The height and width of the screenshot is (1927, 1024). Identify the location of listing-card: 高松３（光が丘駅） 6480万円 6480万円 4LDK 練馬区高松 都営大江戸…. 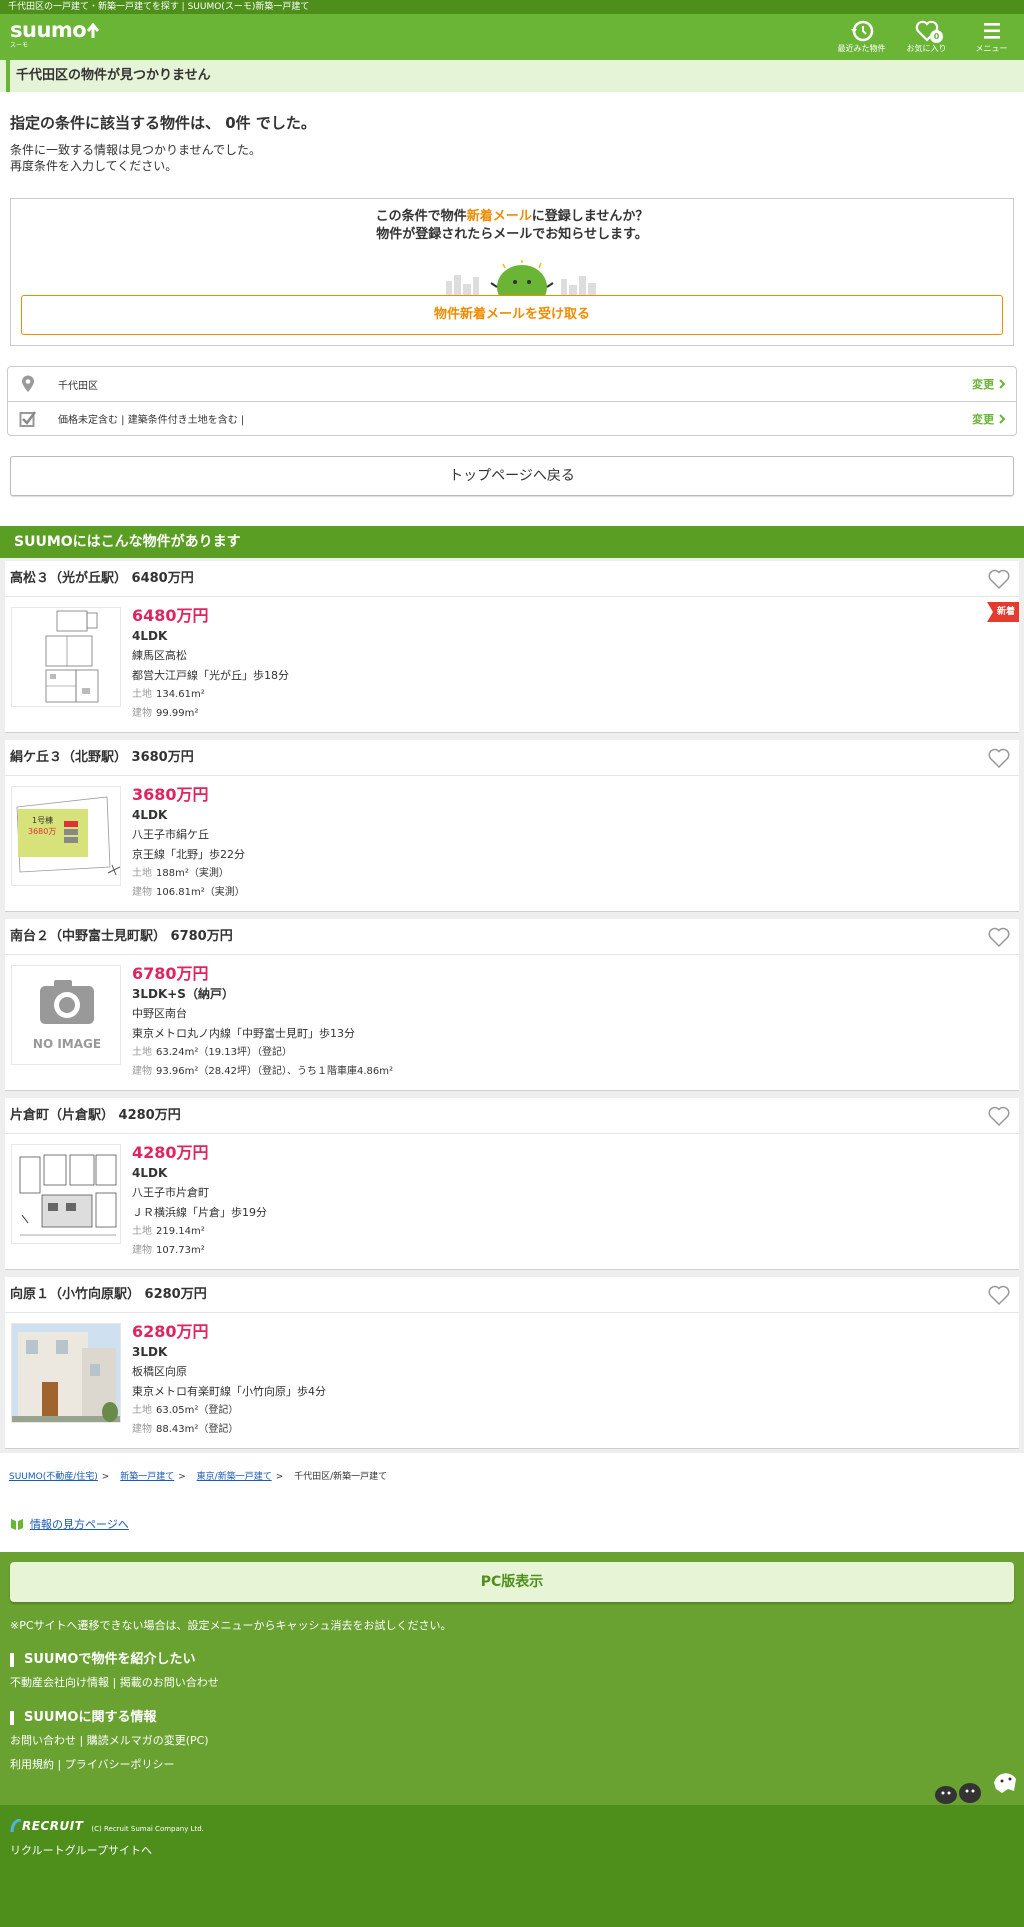
(512, 647).